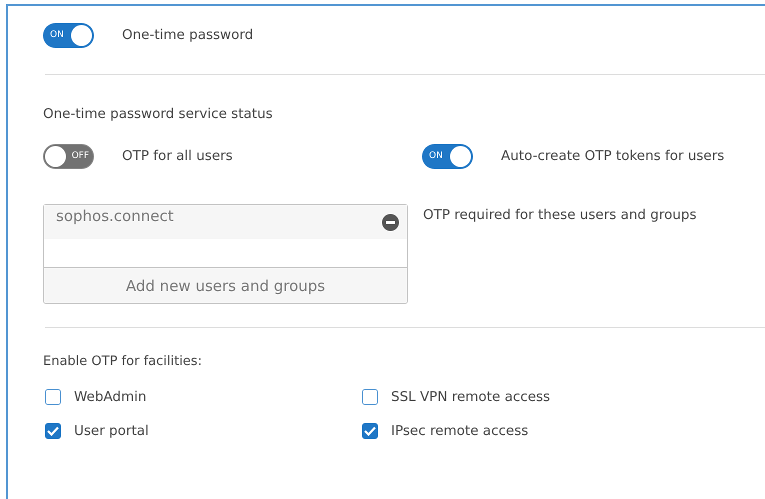  Describe the element at coordinates (111, 431) in the screenshot. I see `checkbox-label: User portal` at that location.